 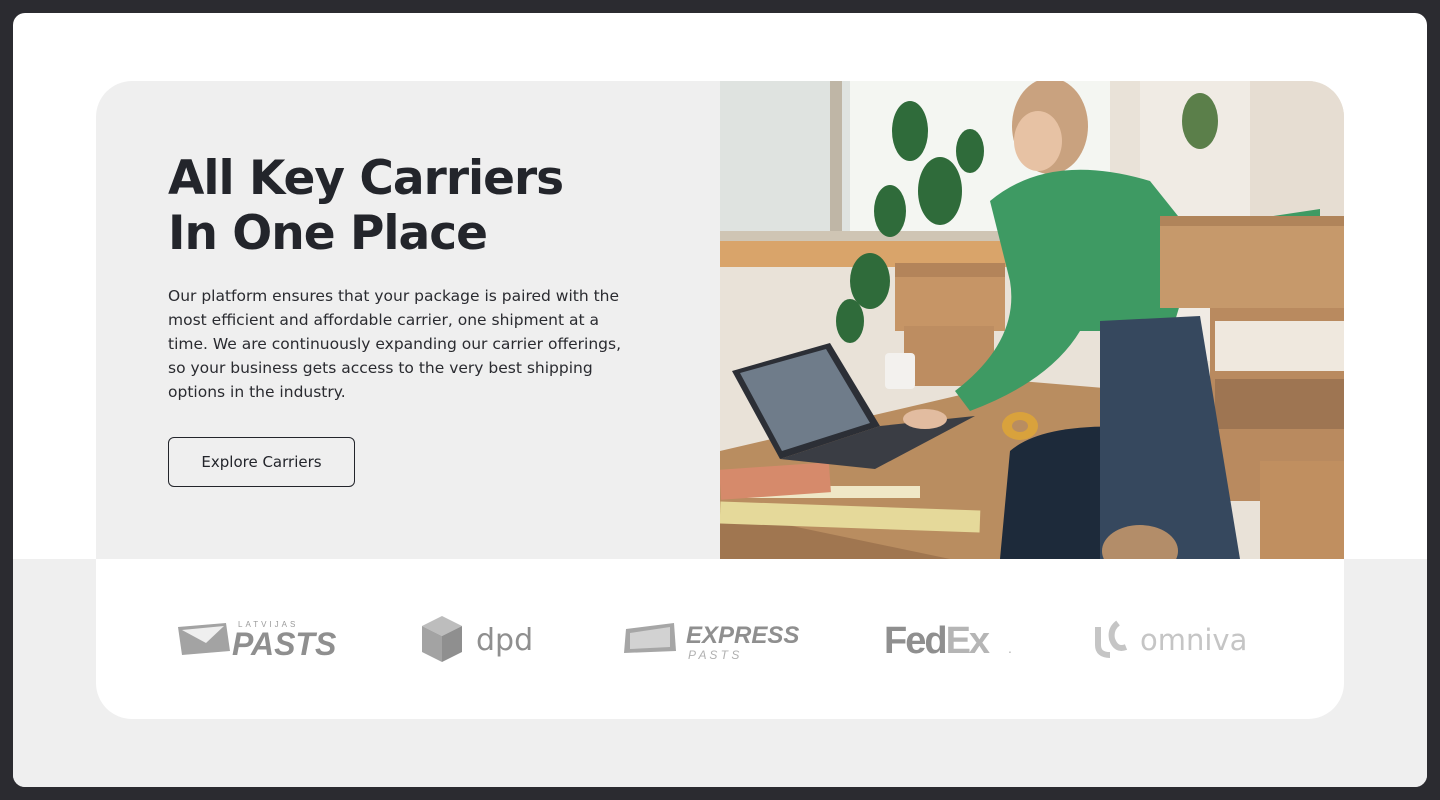 I want to click on omniva-text: omniva, so click(x=1193, y=640).